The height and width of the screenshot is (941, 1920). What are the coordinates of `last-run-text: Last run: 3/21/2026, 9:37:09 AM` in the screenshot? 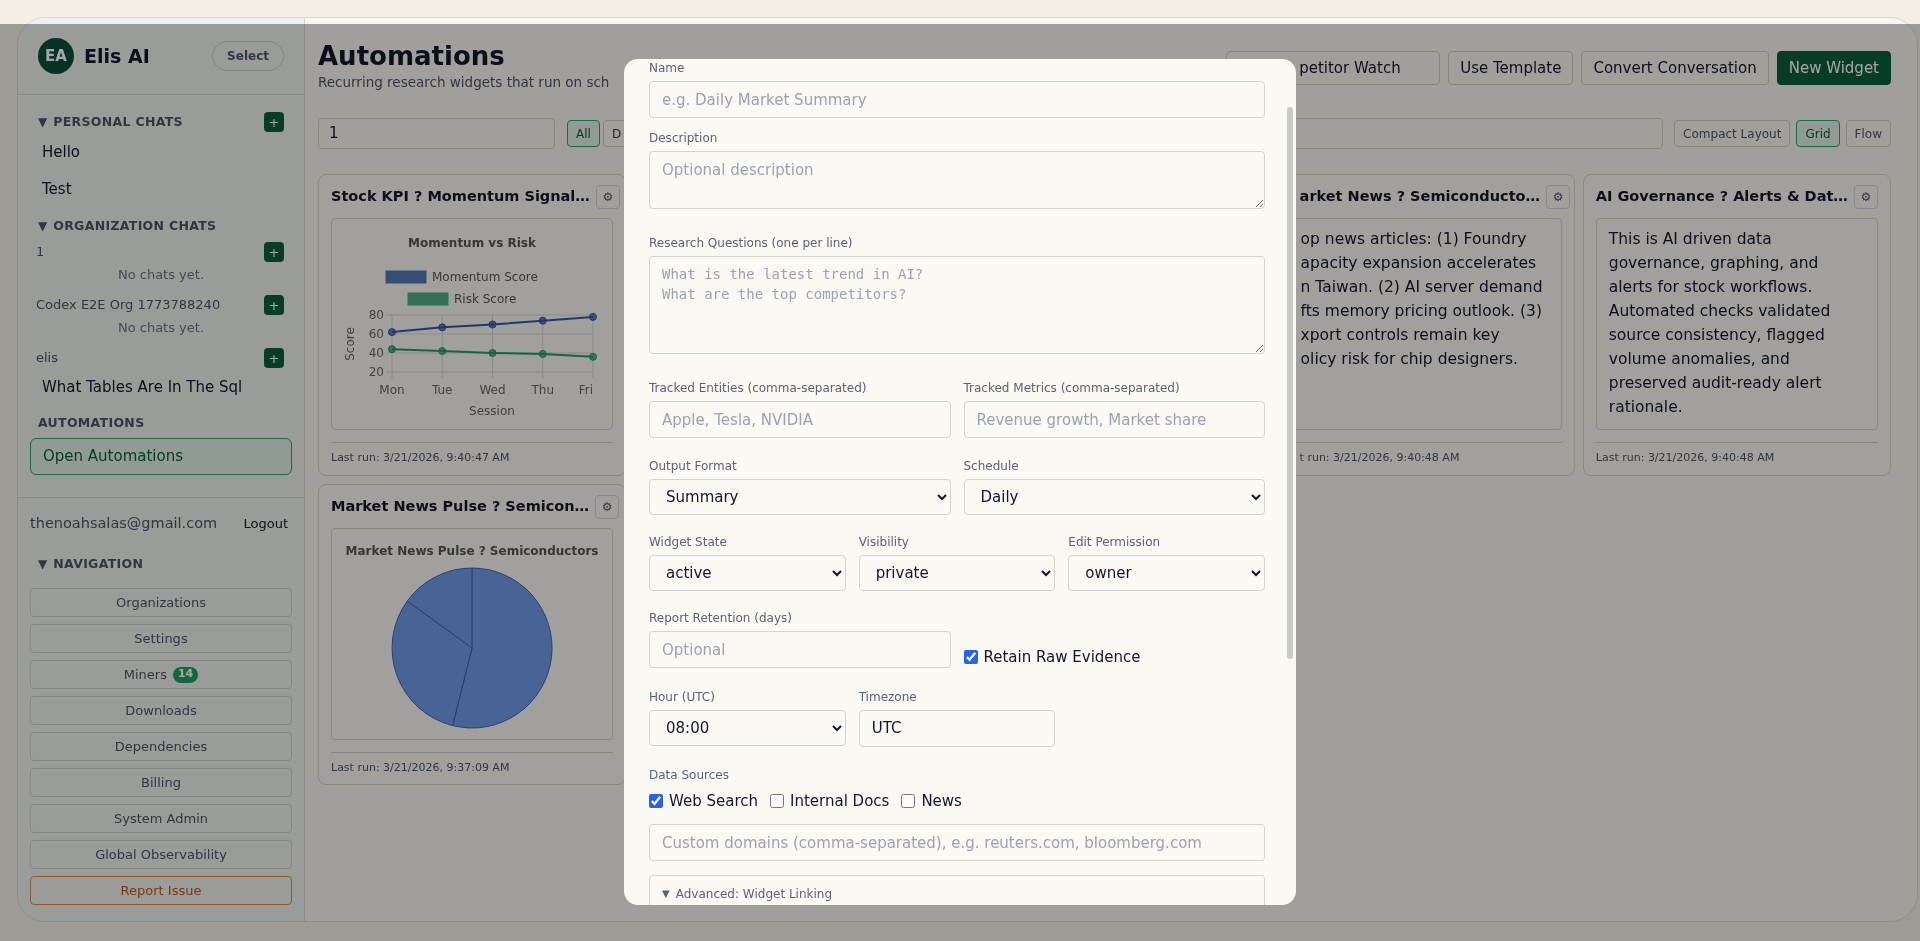 It's located at (421, 767).